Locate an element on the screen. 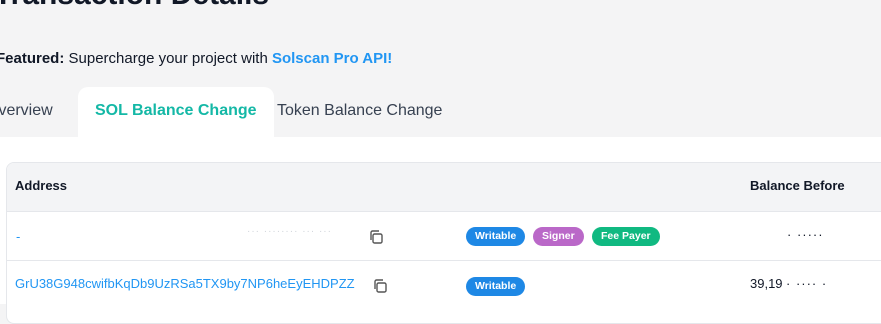 The image size is (881, 324). signer-badge: Signer is located at coordinates (558, 236).